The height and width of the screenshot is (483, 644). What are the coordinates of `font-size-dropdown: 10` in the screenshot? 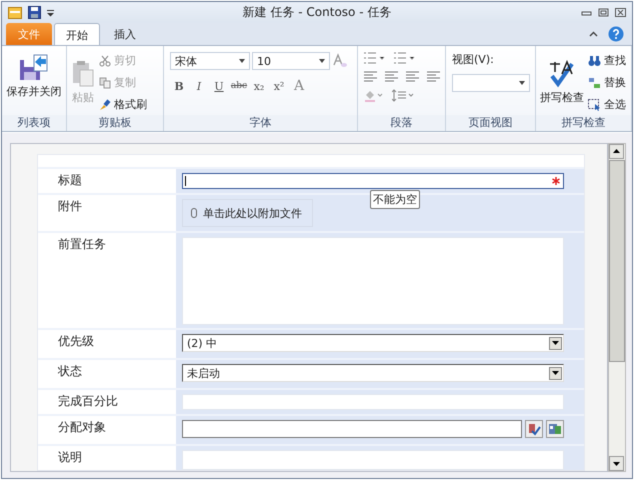 It's located at (291, 61).